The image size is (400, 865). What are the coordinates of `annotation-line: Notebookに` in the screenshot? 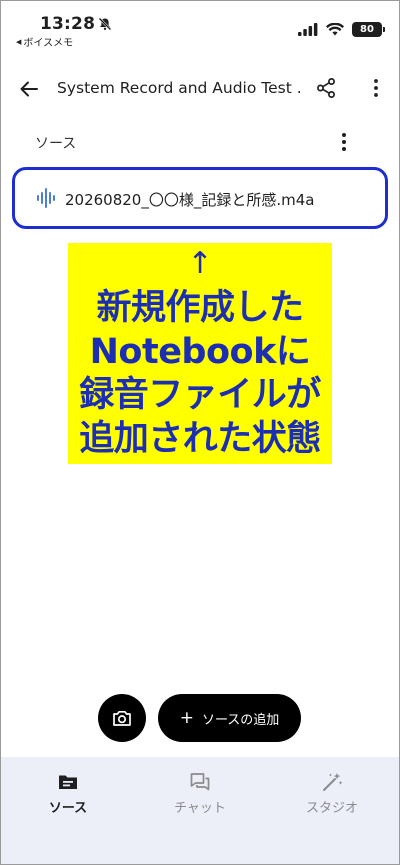 It's located at (200, 351).